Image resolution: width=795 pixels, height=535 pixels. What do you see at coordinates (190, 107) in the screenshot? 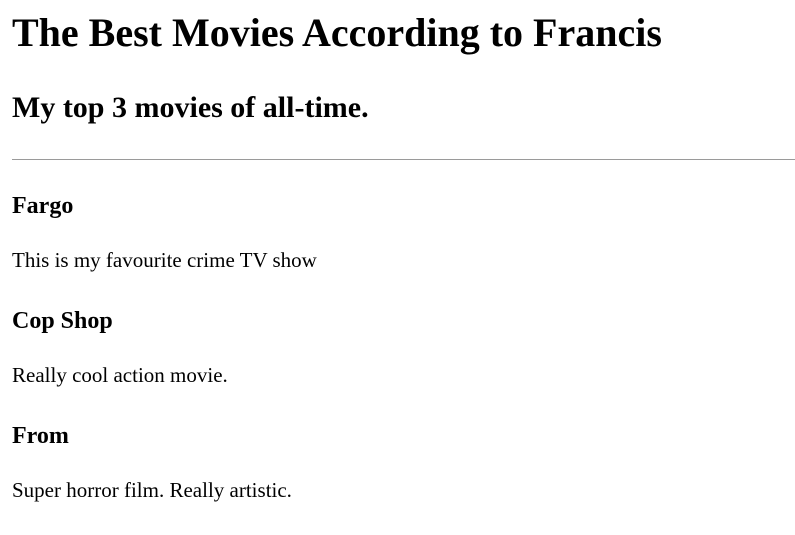
I see `page-subtitle: My top 3 movies of all-time.` at bounding box center [190, 107].